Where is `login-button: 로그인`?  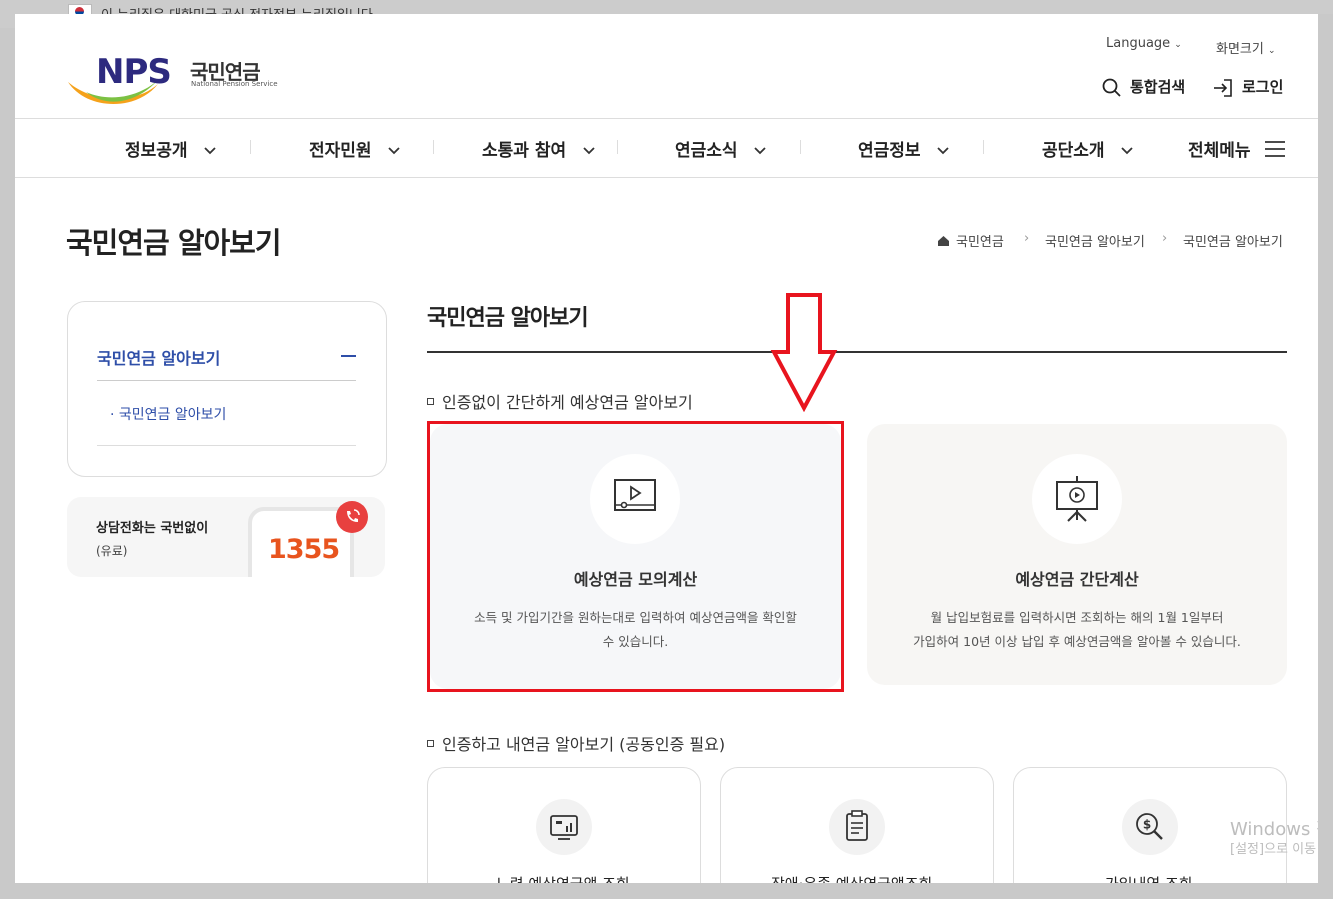
login-button: 로그인 is located at coordinates (1247, 87).